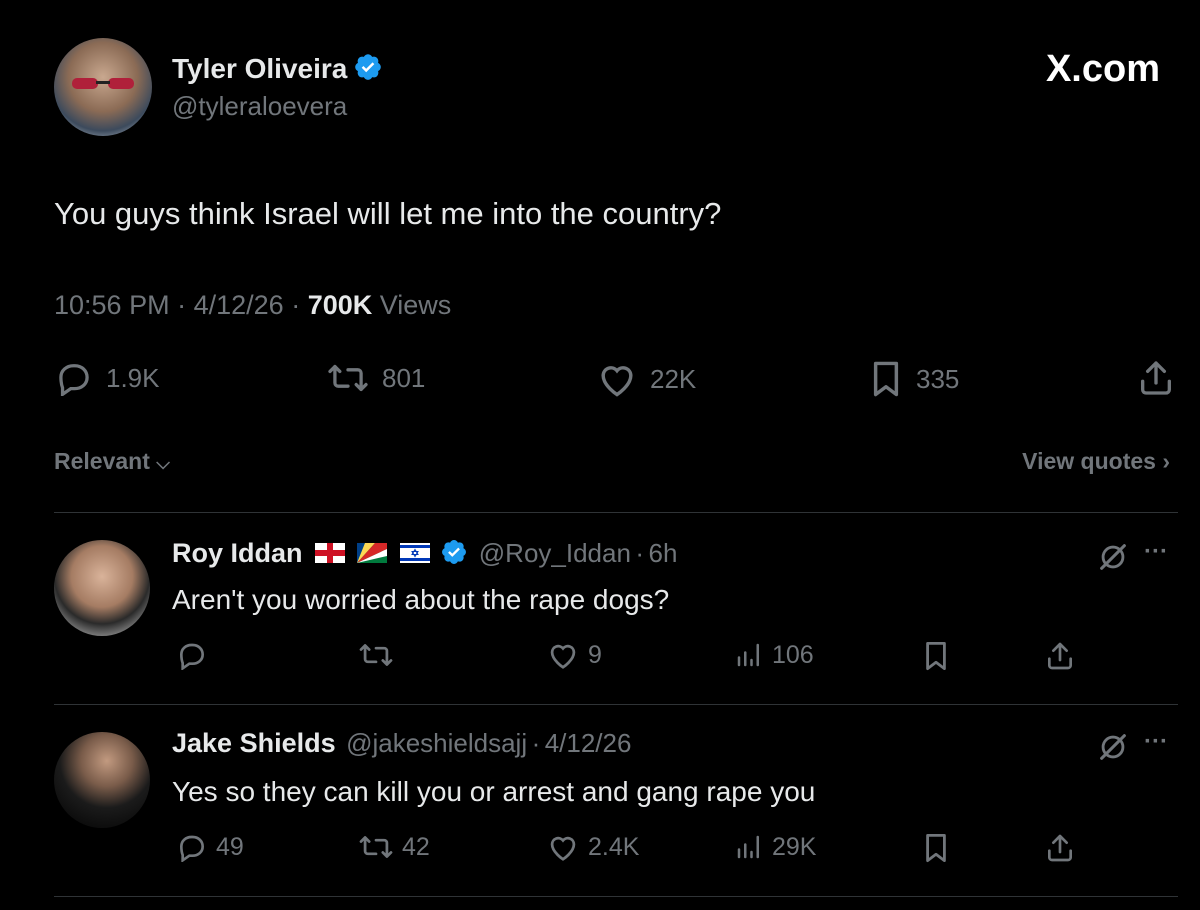  What do you see at coordinates (340, 305) in the screenshot?
I see `views-count: 700K` at bounding box center [340, 305].